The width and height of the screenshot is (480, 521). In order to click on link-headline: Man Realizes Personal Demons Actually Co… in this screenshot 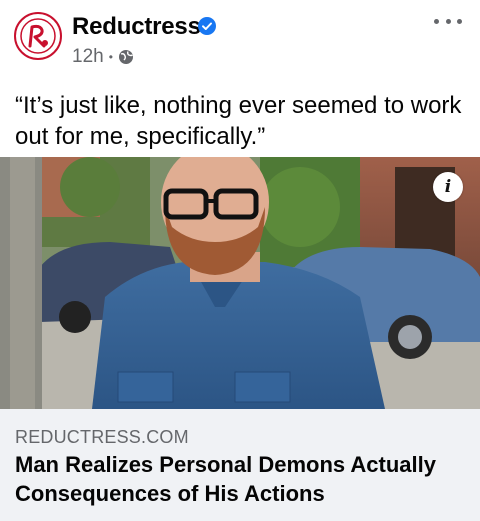, I will do `click(242, 479)`.